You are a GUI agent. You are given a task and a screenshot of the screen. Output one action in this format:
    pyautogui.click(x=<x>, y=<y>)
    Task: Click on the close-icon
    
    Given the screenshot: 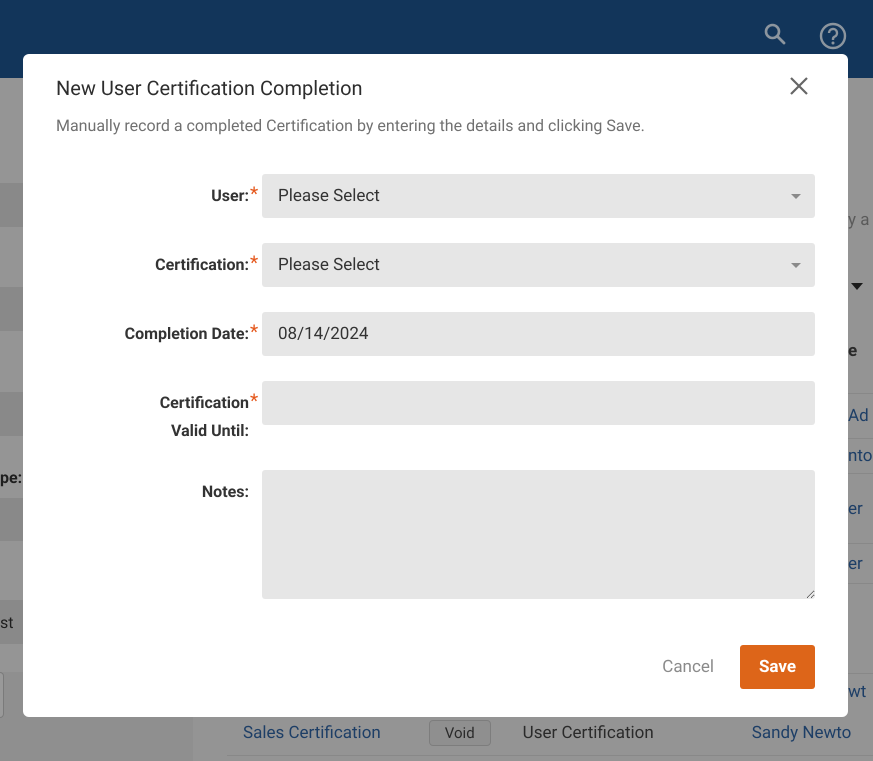 What is the action you would take?
    pyautogui.click(x=799, y=86)
    